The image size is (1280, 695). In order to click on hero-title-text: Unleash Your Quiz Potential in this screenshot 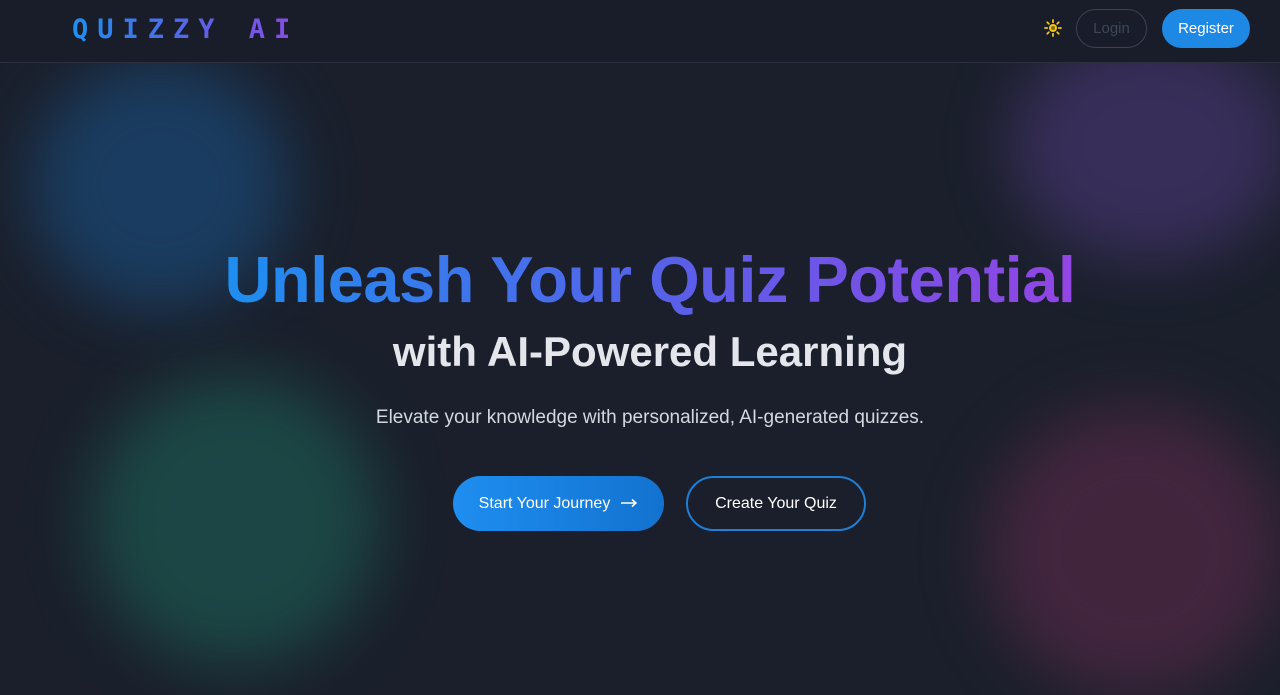, I will do `click(650, 279)`.